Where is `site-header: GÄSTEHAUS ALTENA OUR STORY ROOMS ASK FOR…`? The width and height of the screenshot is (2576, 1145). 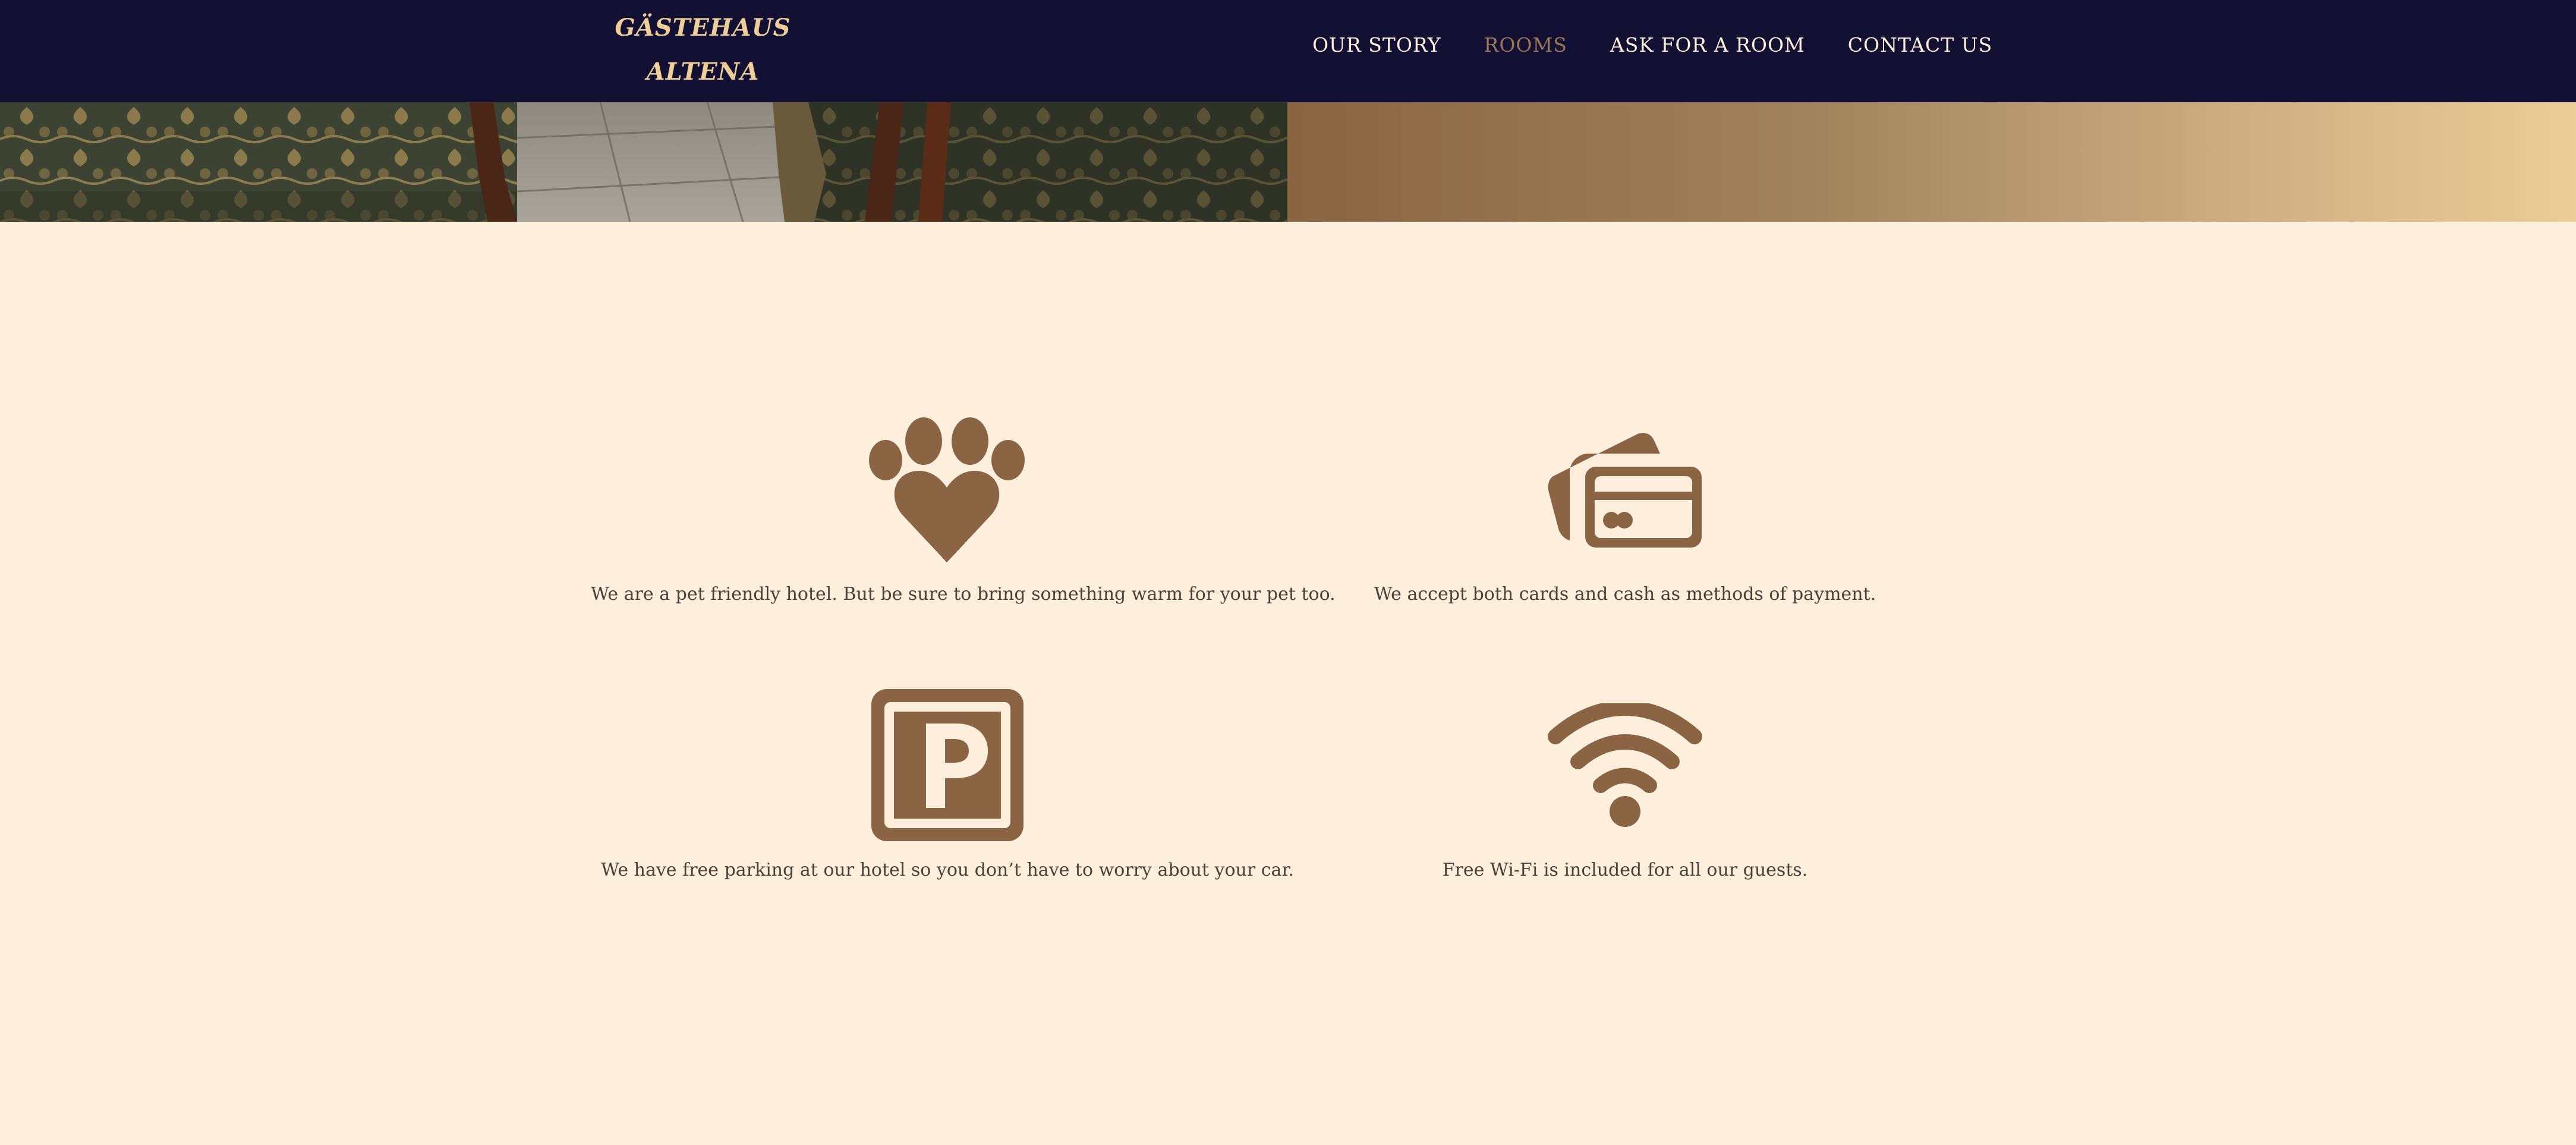 site-header: GÄSTEHAUS ALTENA OUR STORY ROOMS ASK FOR… is located at coordinates (1288, 51).